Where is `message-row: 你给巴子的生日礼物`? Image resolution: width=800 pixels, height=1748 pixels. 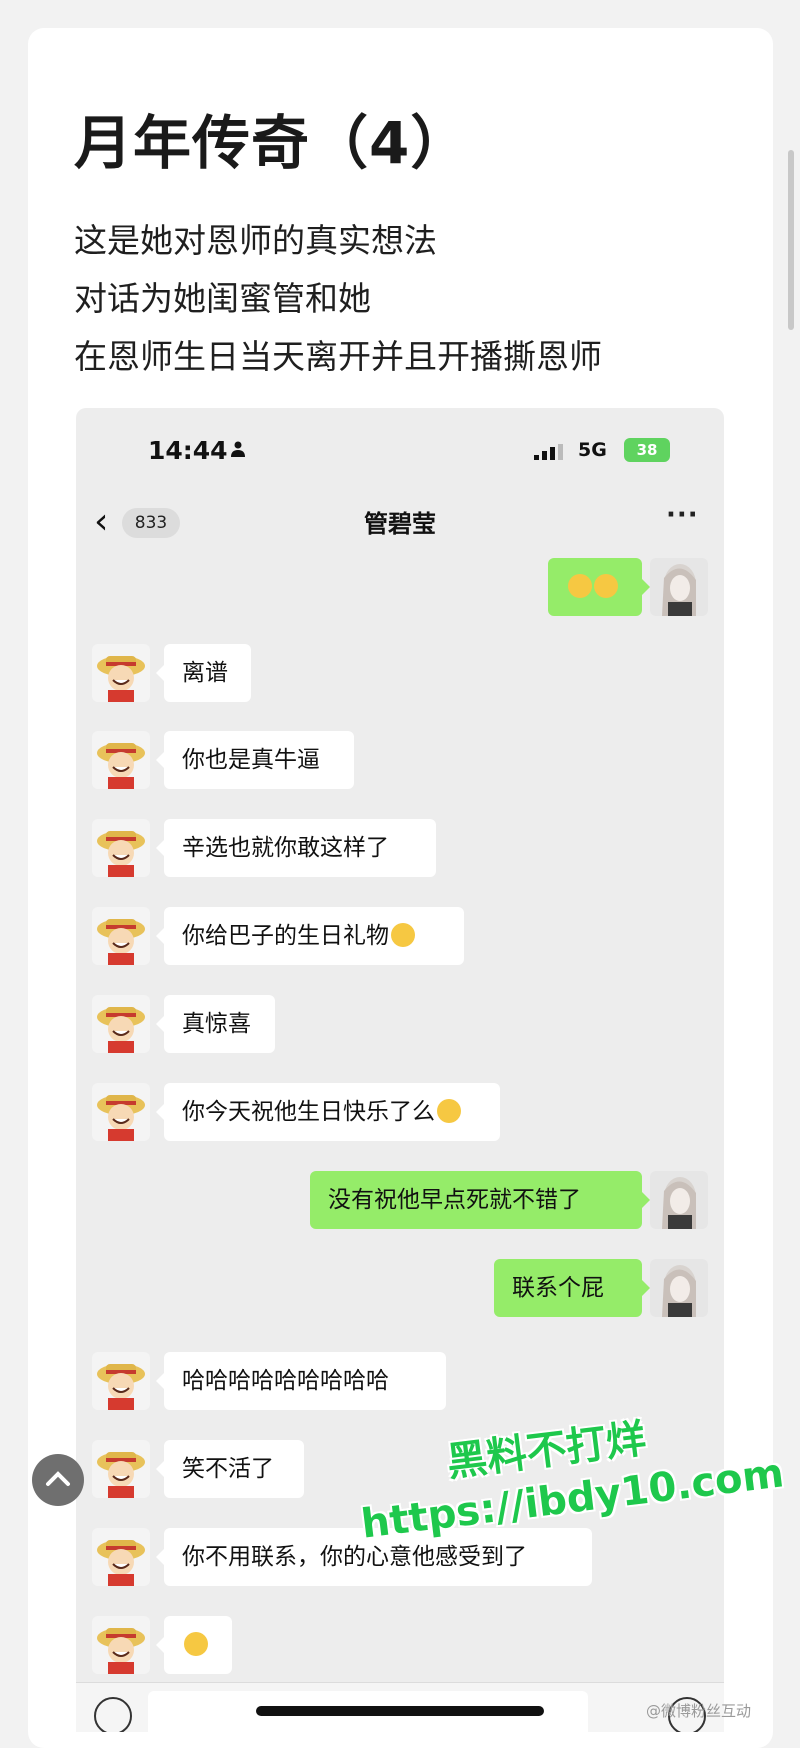
message-row: 你给巴子的生日礼物 is located at coordinates (400, 936).